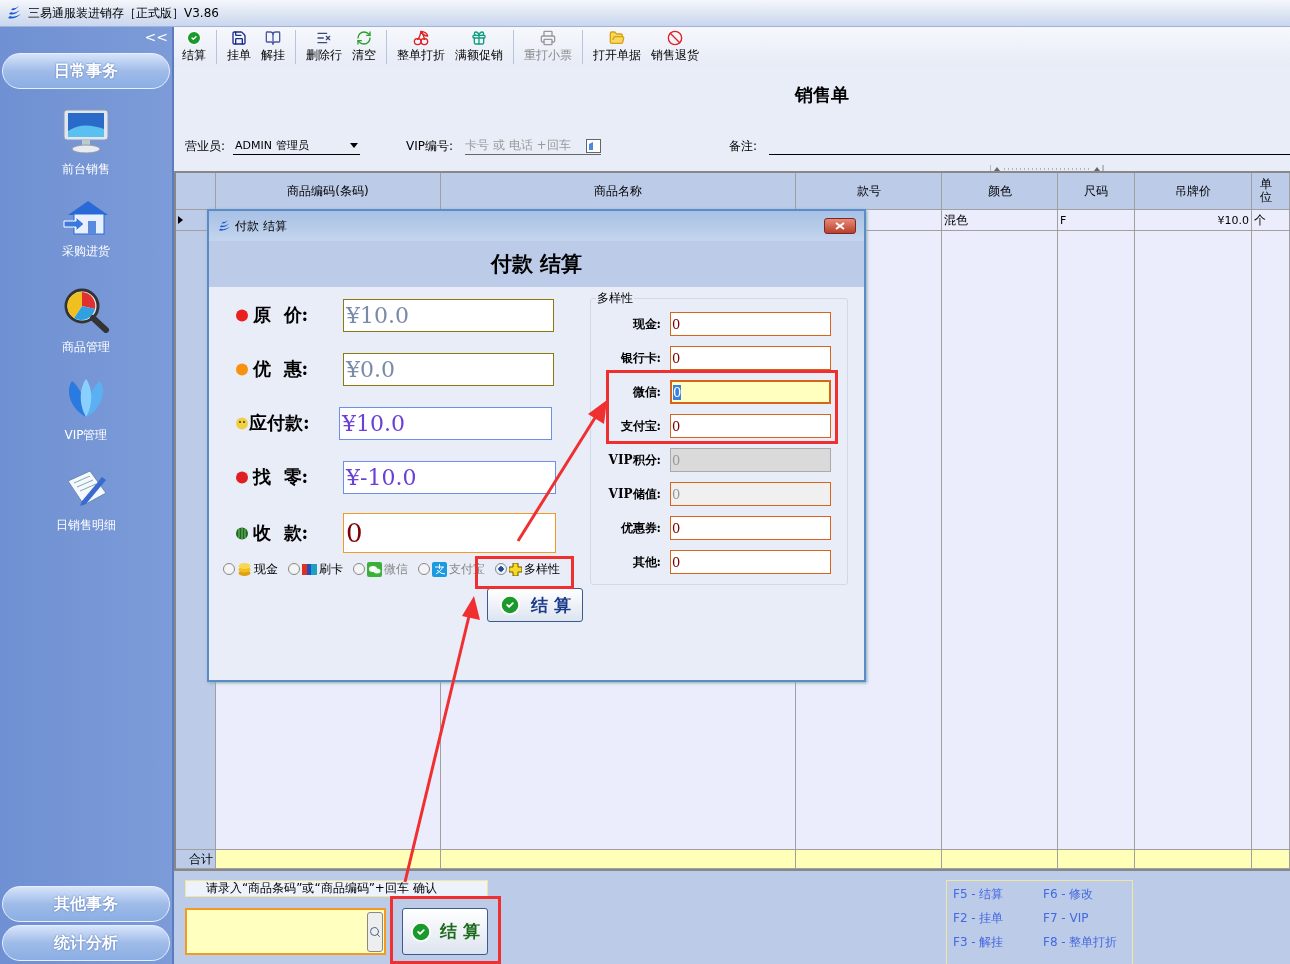  What do you see at coordinates (1193, 191) in the screenshot?
I see `column-header: 吊牌价` at bounding box center [1193, 191].